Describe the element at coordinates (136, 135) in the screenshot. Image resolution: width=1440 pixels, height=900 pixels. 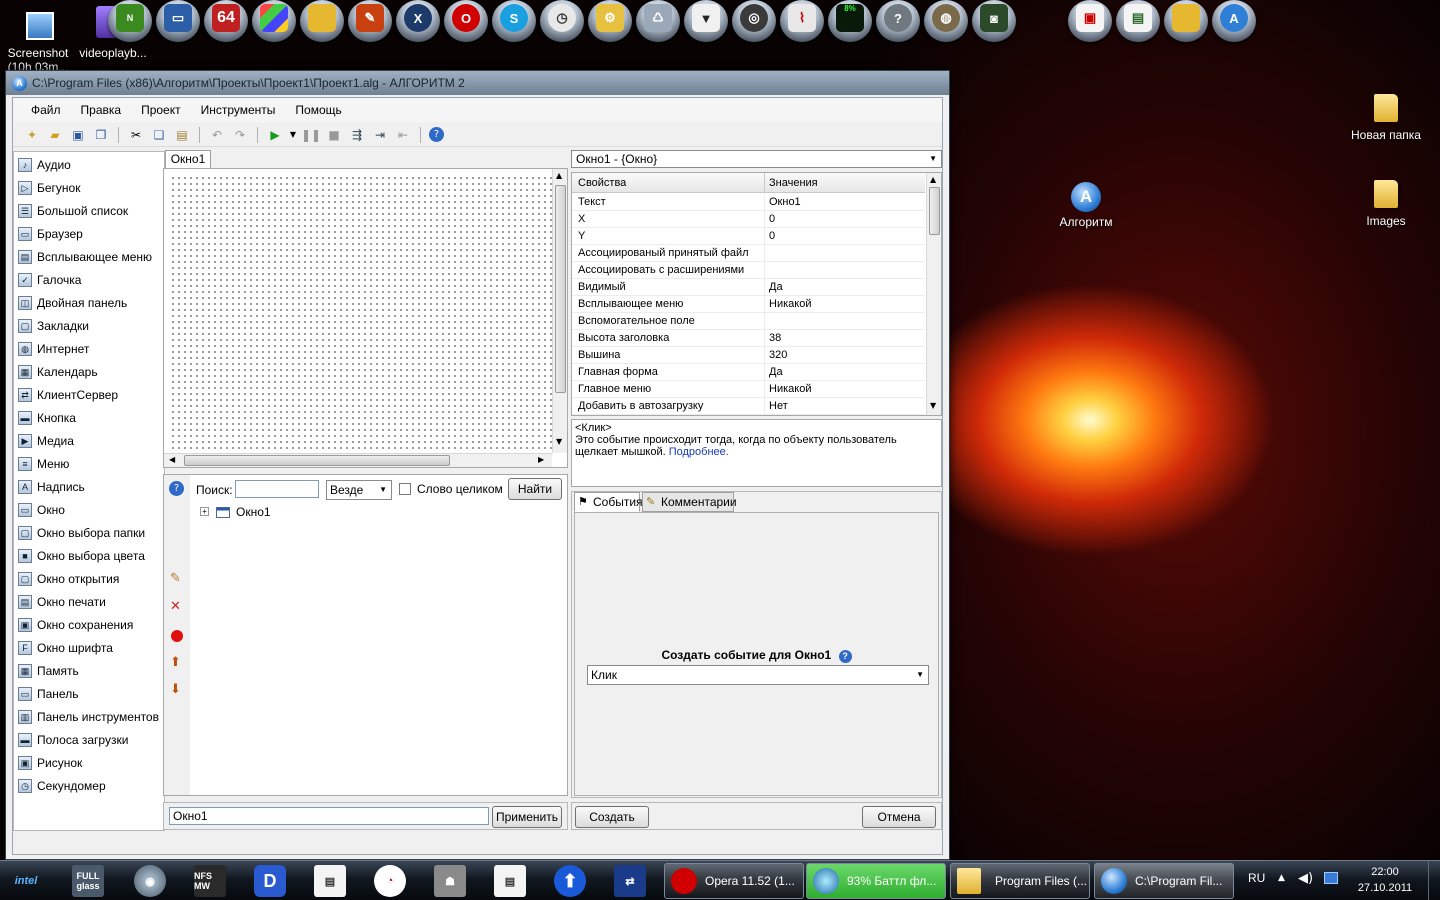
I see `cut-icon: ✂` at that location.